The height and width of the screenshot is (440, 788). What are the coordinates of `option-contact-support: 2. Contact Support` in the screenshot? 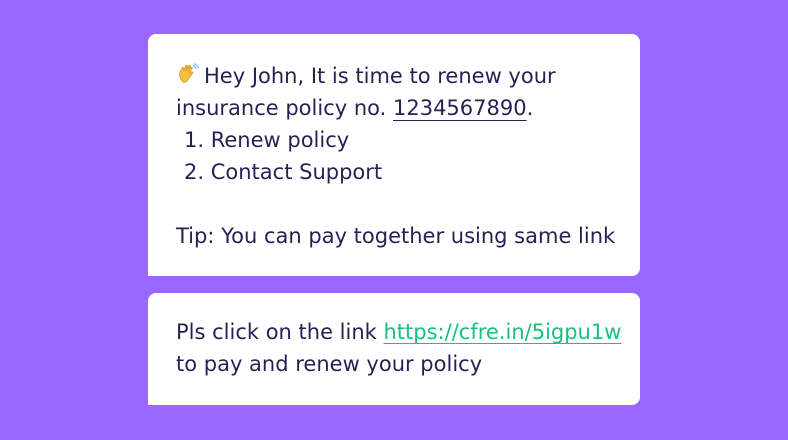 It's located at (408, 172).